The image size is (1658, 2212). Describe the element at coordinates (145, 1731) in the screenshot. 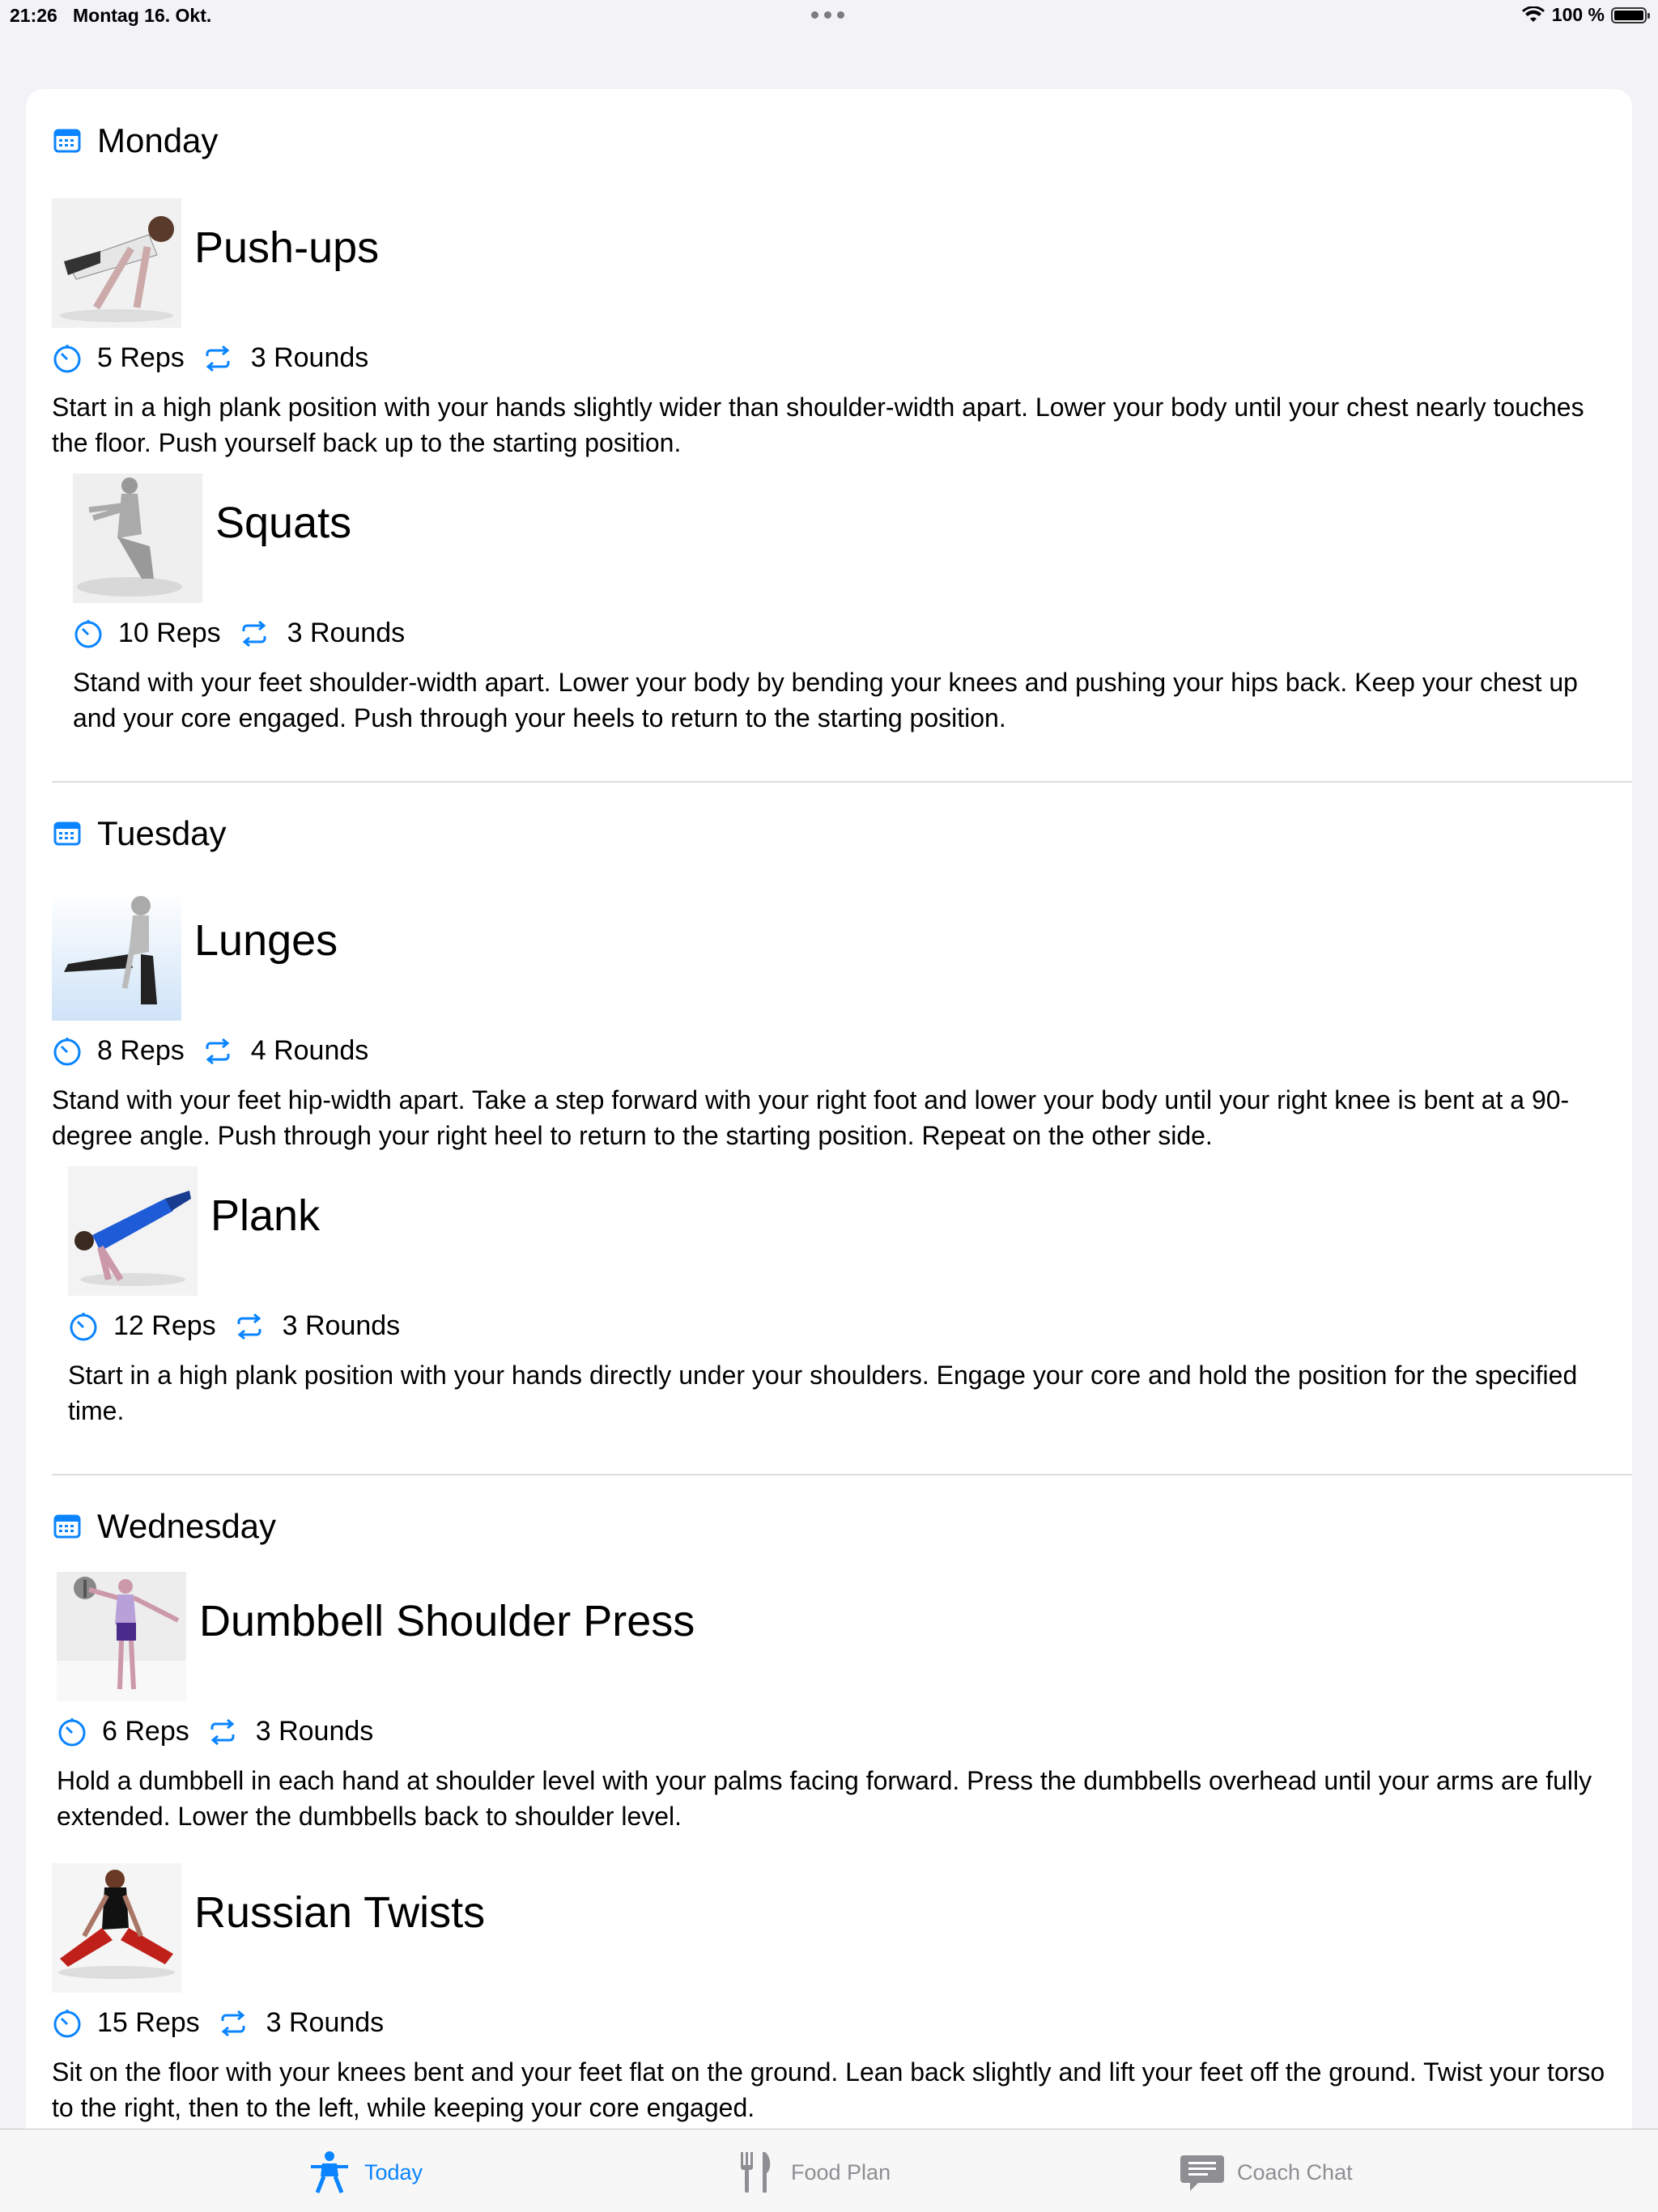

I see `reps-label: 6 Reps` at that location.